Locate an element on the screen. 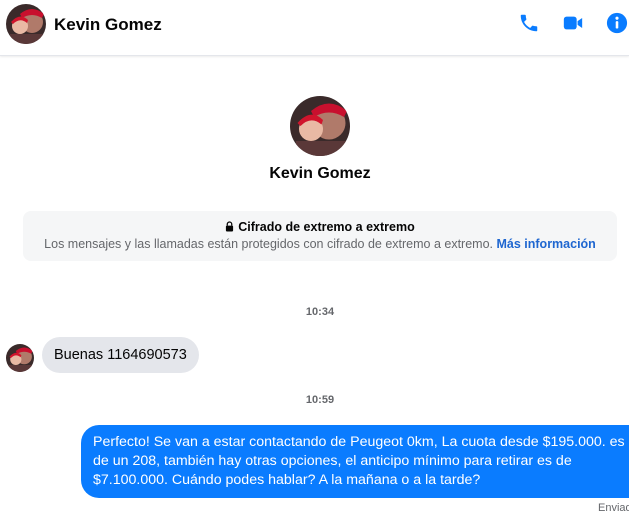 Image resolution: width=629 pixels, height=528 pixels. phone-icon is located at coordinates (529, 23).